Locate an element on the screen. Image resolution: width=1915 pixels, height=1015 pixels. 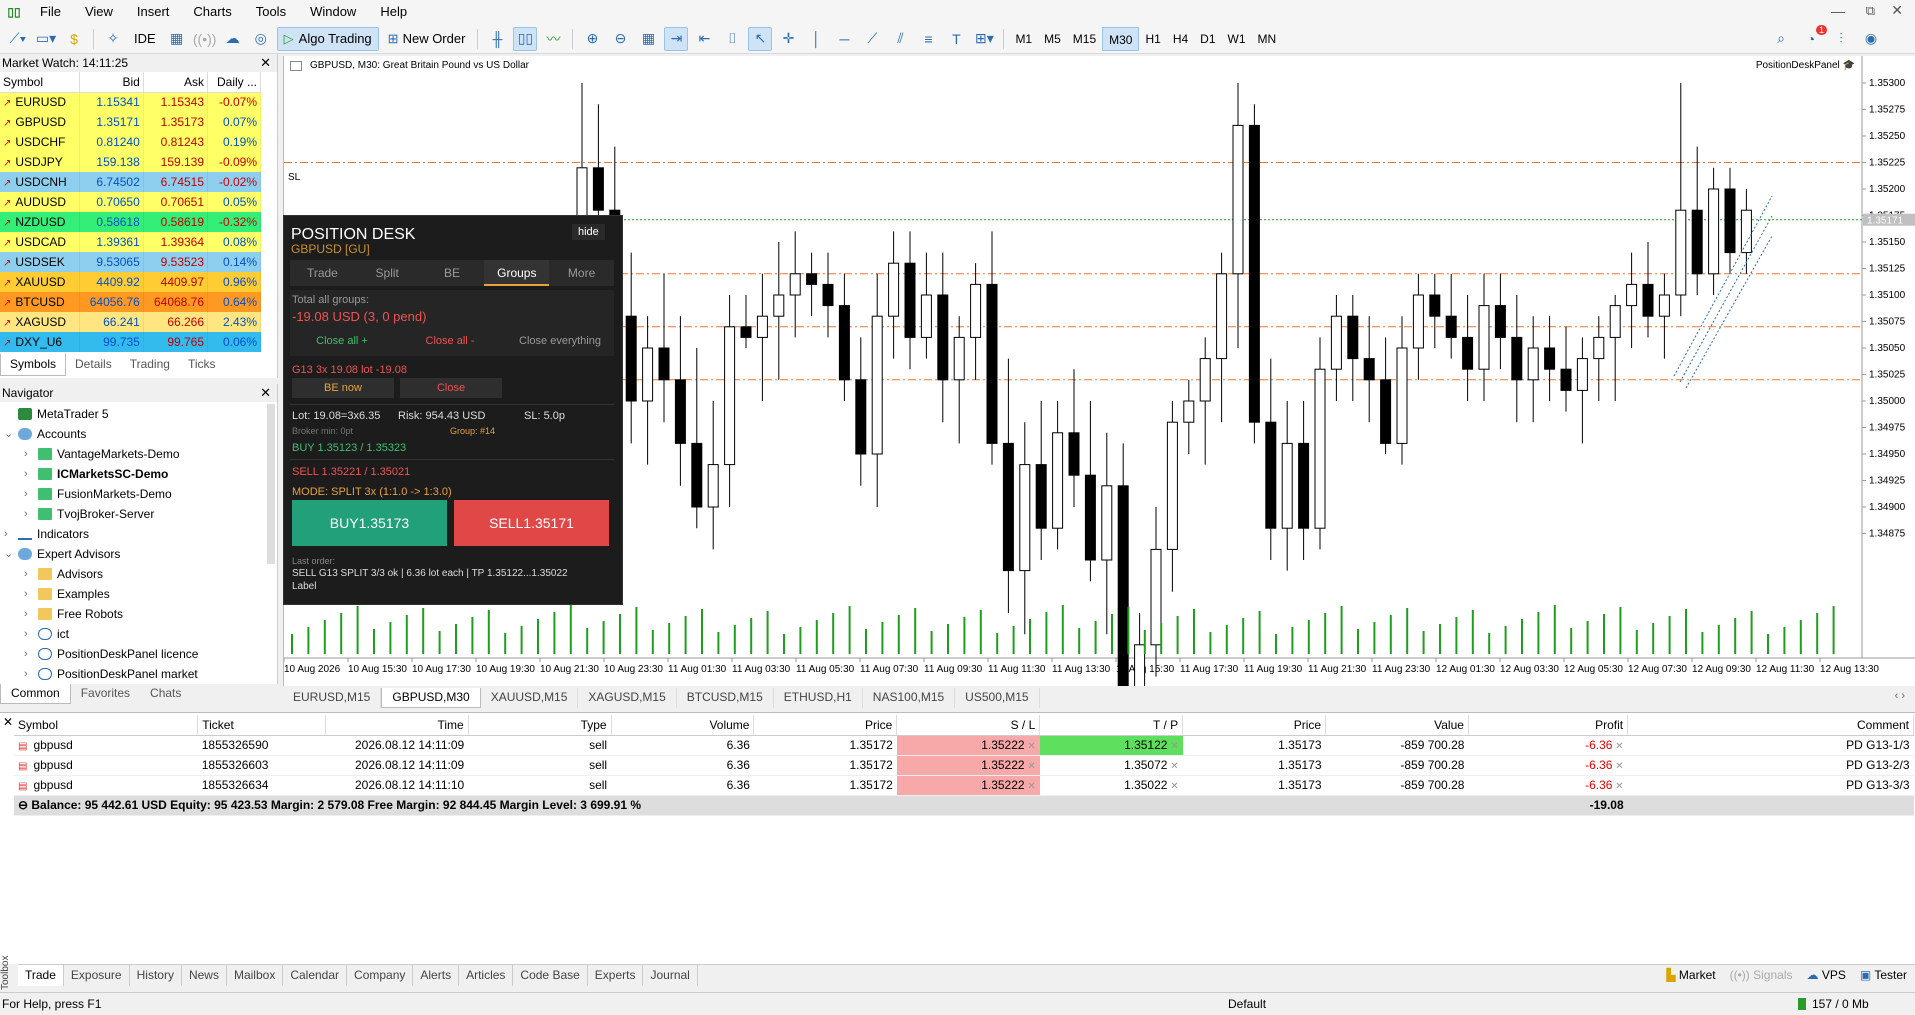
new-order-button: ⊞ New Order is located at coordinates (427, 39).